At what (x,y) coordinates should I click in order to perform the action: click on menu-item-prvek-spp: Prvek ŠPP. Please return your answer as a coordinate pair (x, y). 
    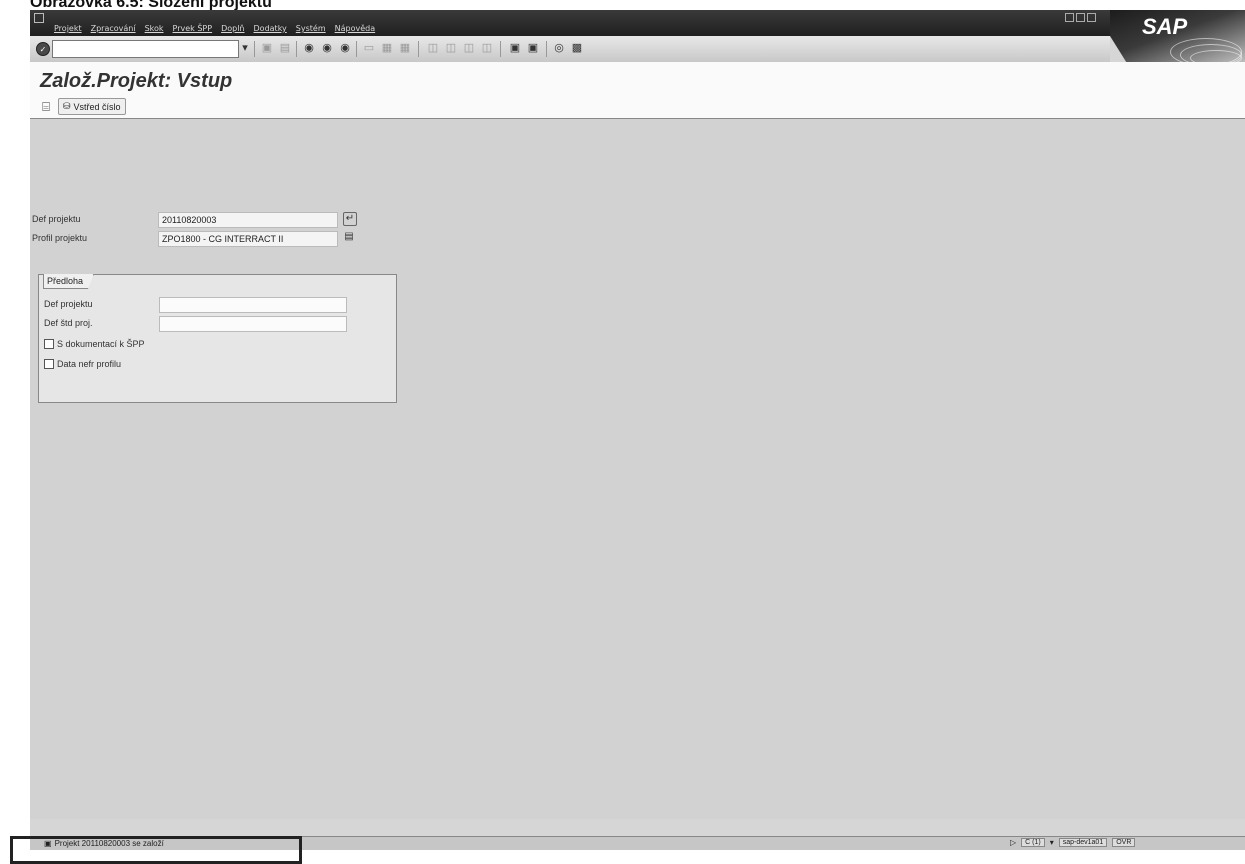
    Looking at the image, I should click on (193, 28).